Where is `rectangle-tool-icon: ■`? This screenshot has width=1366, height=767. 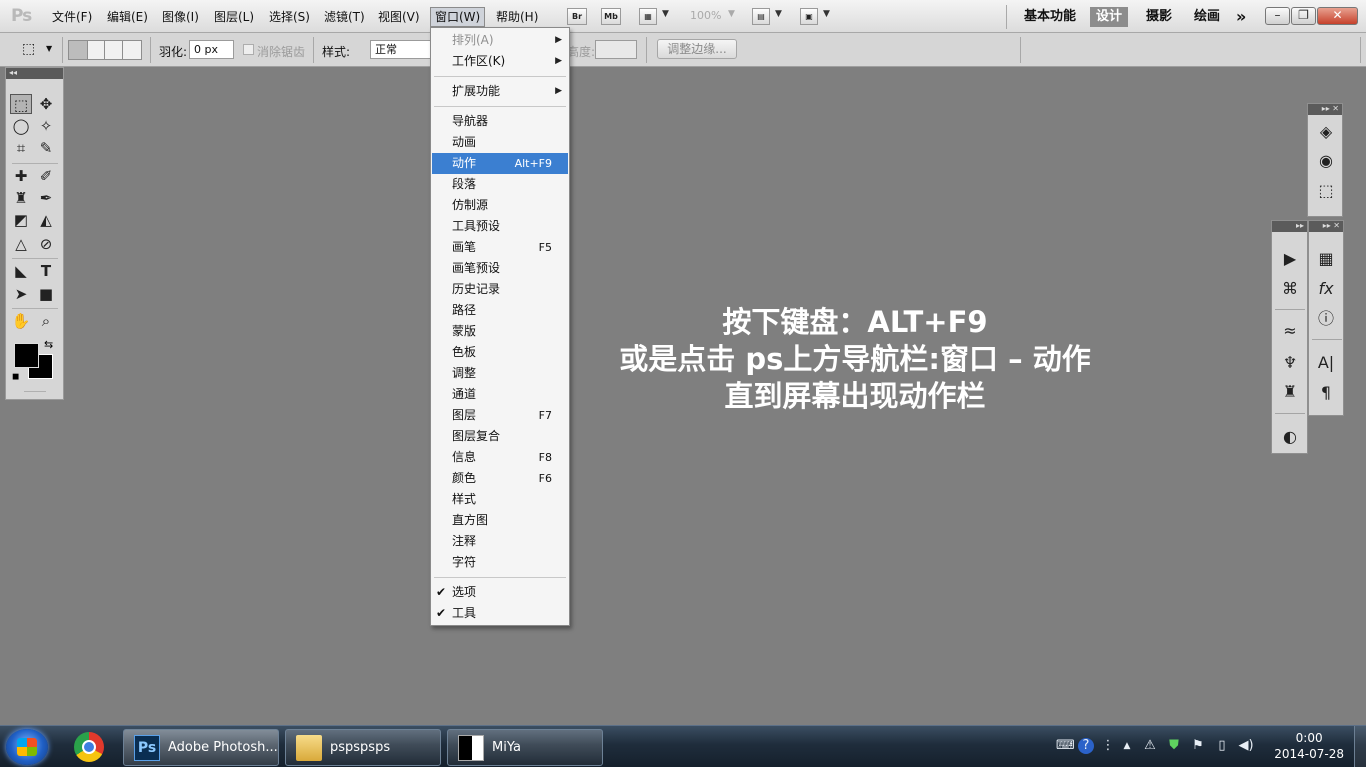 rectangle-tool-icon: ■ is located at coordinates (46, 294).